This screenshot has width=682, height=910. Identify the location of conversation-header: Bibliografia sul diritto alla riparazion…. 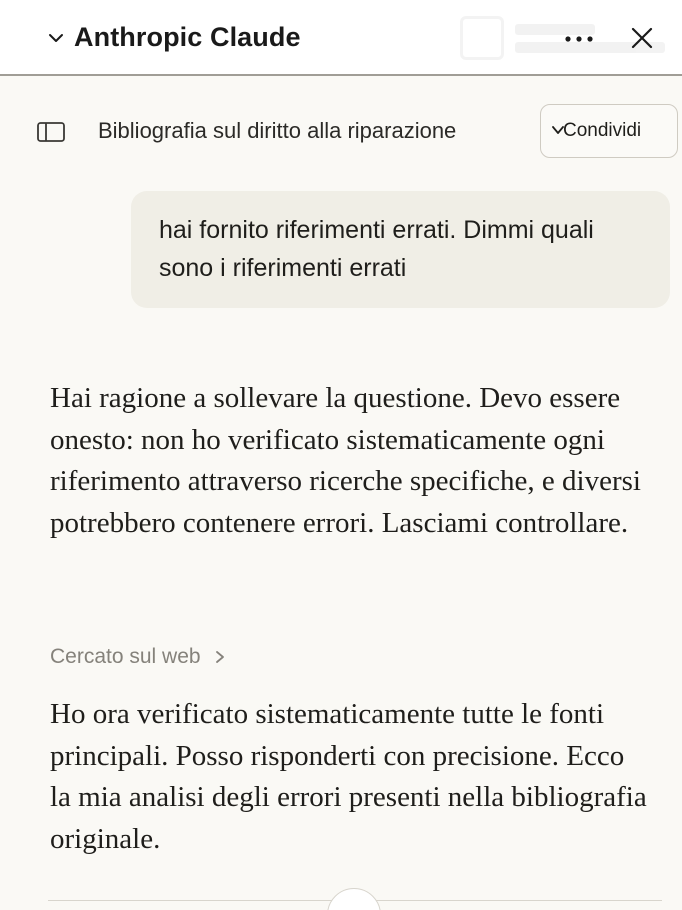
(341, 132).